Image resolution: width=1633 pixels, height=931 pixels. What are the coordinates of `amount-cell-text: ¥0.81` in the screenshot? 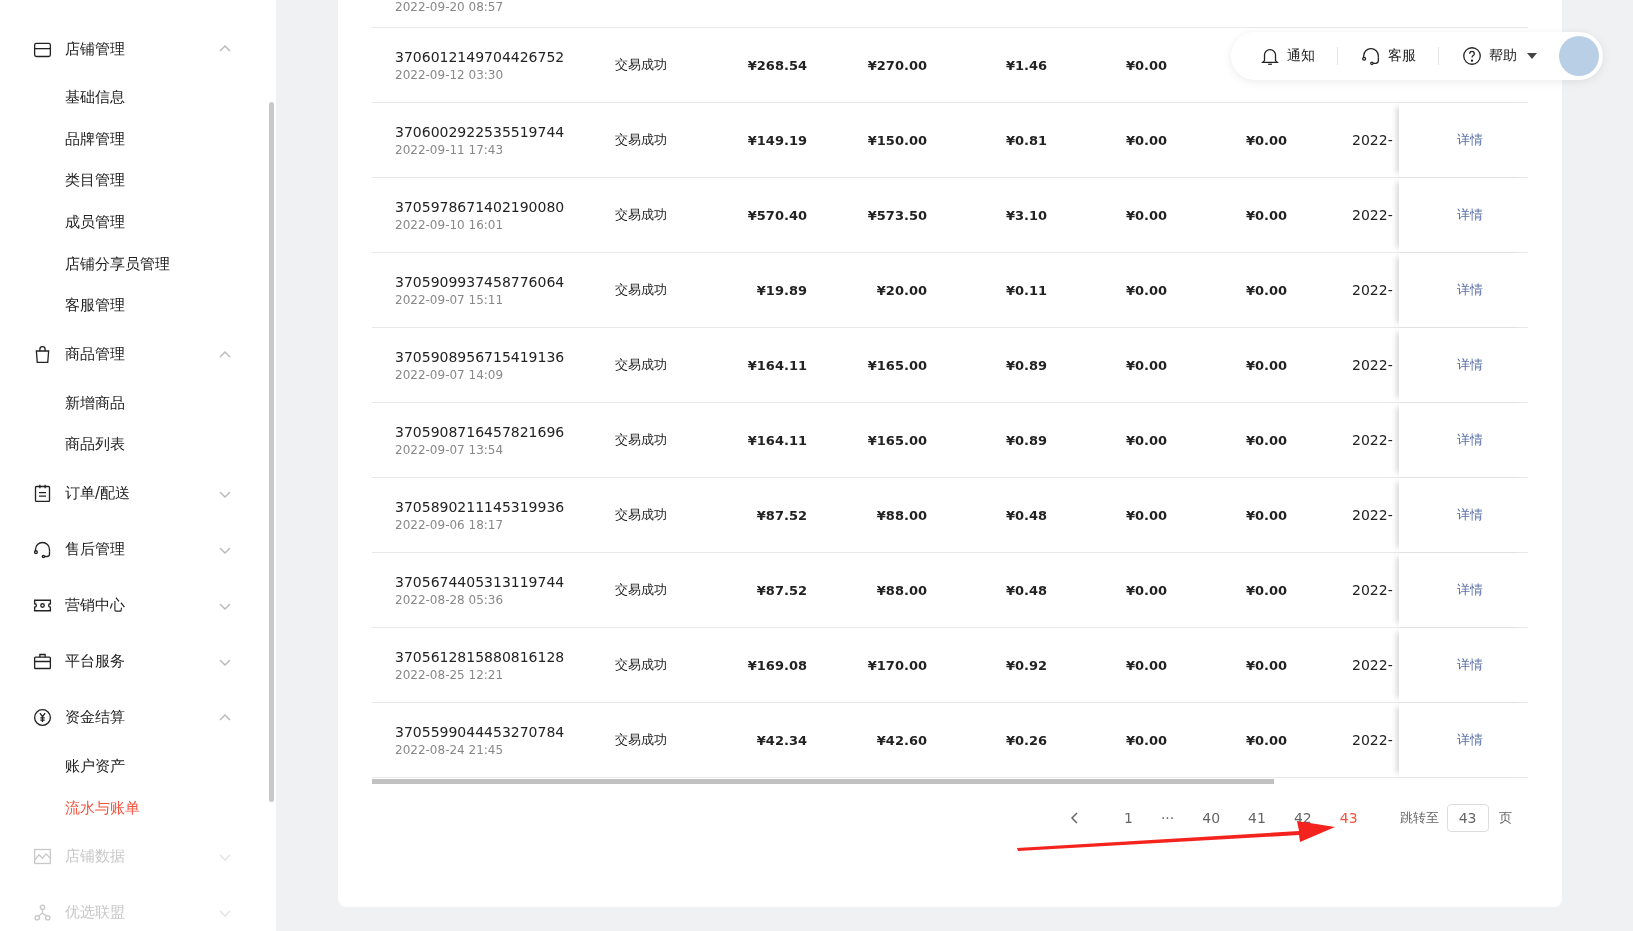 It's located at (1026, 140).